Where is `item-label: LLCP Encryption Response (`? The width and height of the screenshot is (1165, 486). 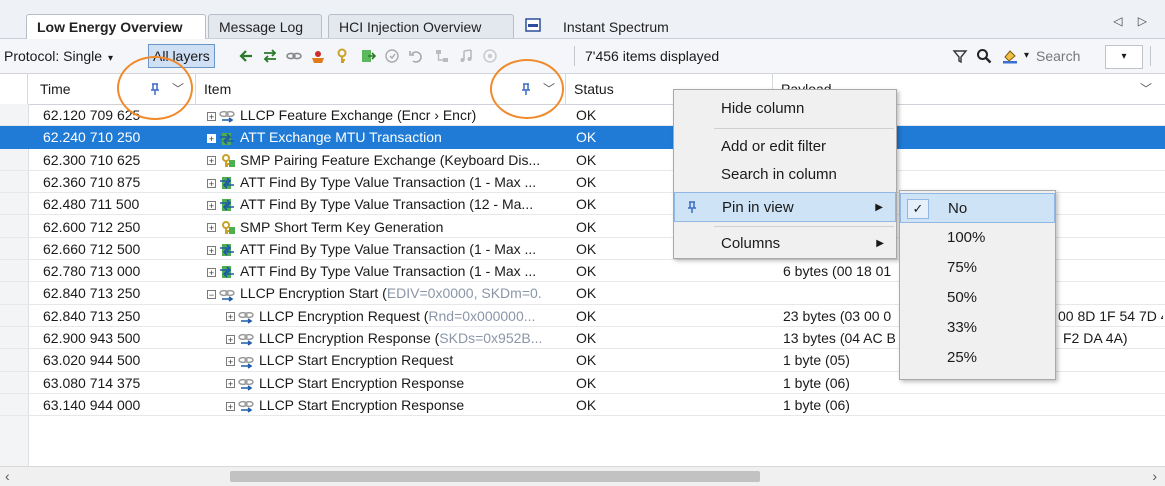
item-label: LLCP Encryption Response ( is located at coordinates (349, 338).